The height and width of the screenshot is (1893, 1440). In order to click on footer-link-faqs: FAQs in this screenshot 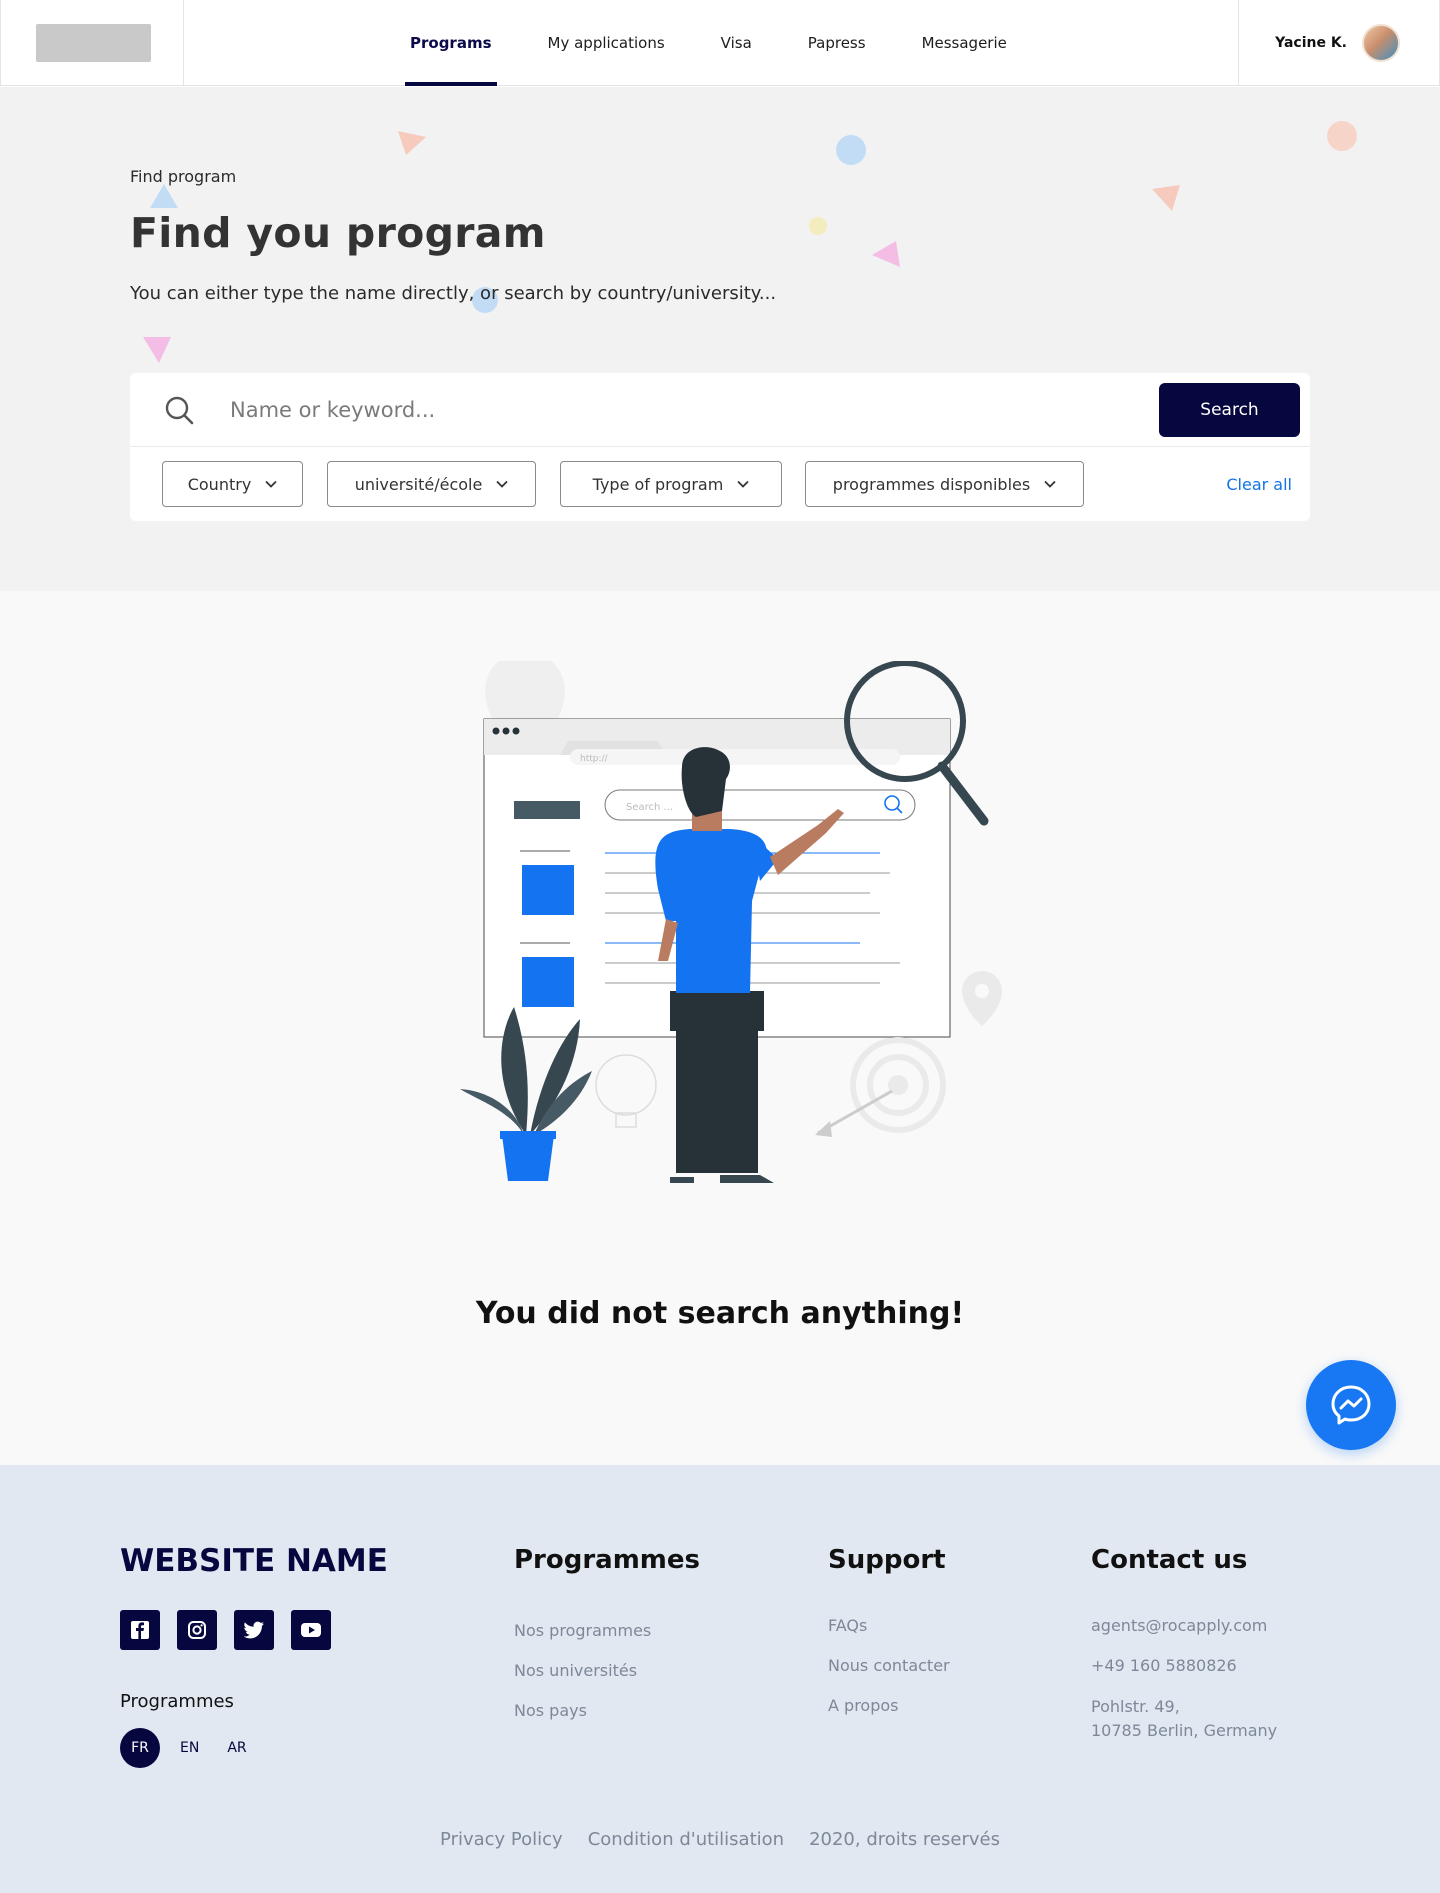, I will do `click(847, 1625)`.